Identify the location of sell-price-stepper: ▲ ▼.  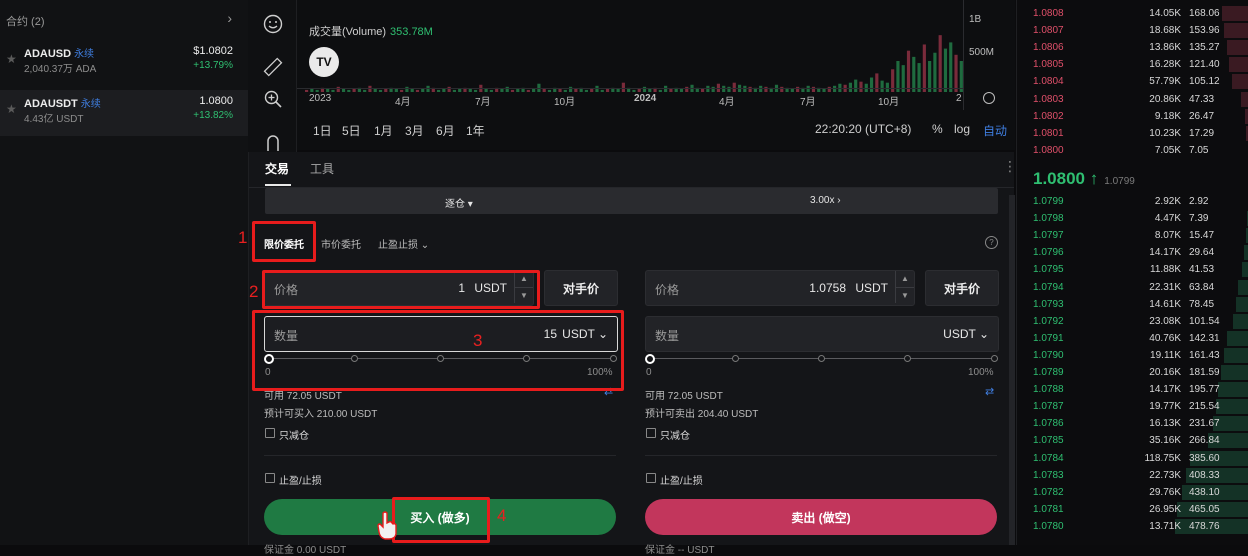
(904, 287).